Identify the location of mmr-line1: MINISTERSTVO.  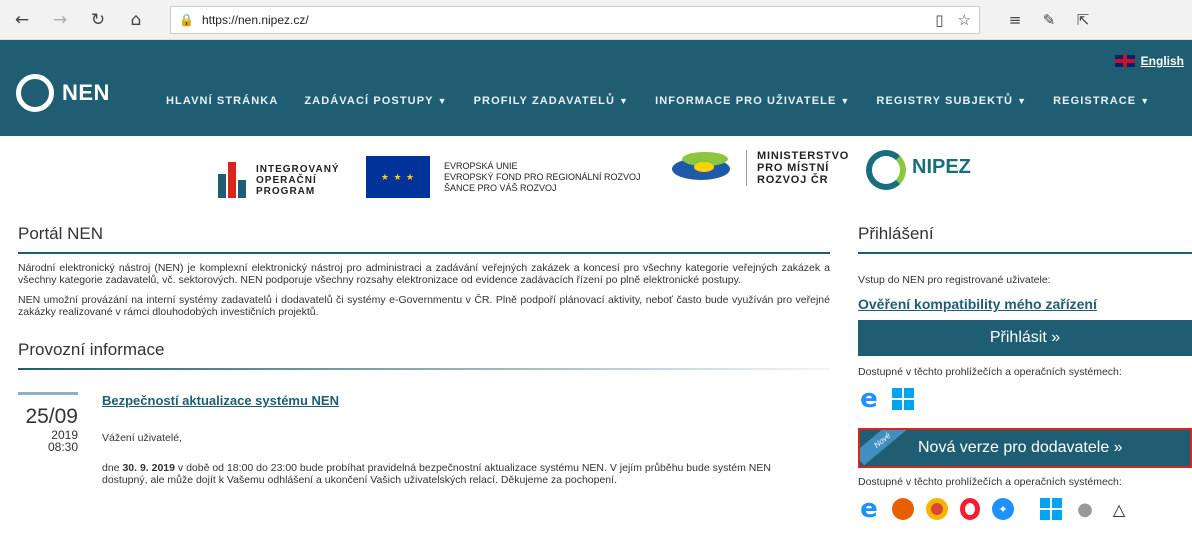
(803, 156).